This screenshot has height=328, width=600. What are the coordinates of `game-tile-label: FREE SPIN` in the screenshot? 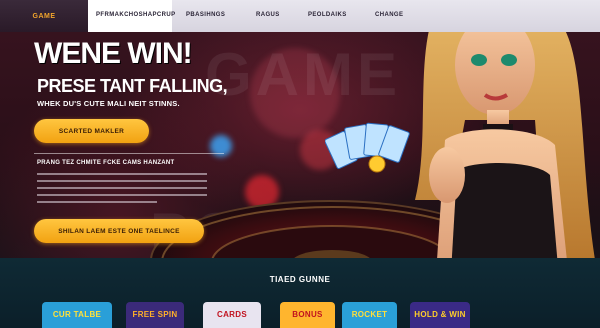 It's located at (155, 314).